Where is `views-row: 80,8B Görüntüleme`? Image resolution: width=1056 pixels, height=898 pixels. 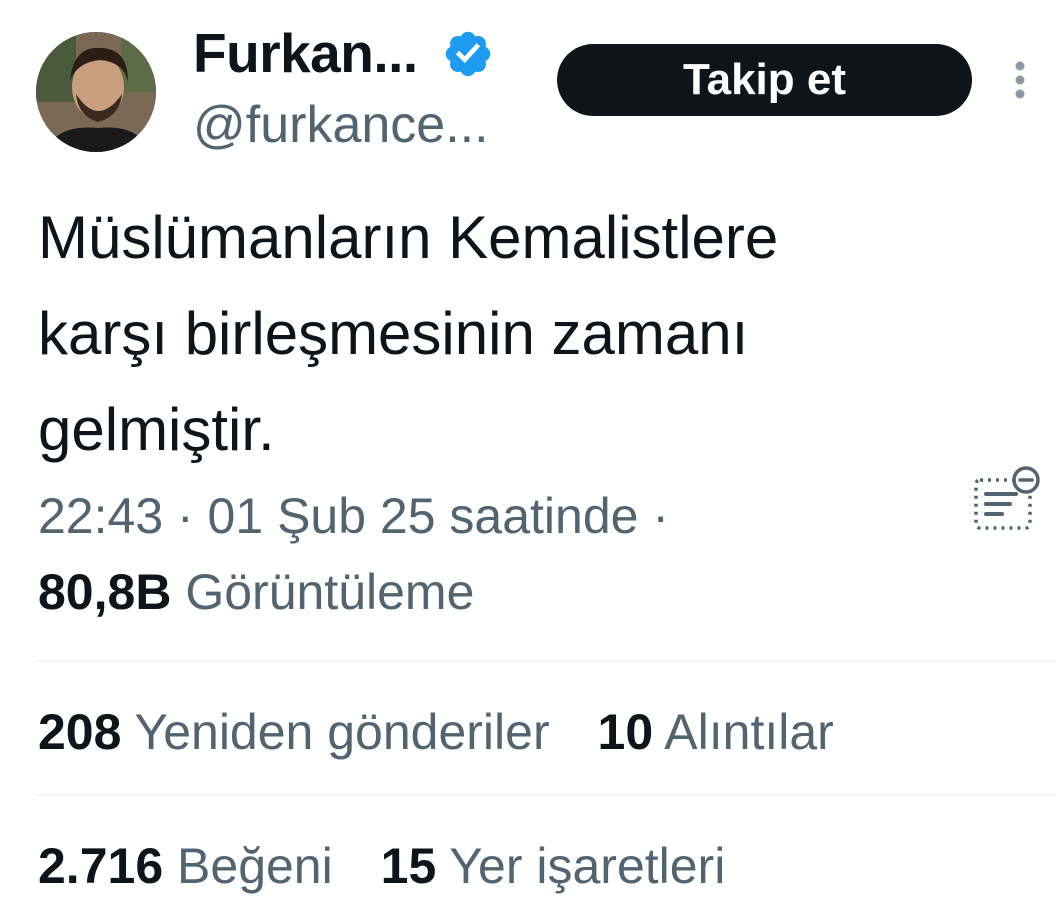
views-row: 80,8B Görüntüleme is located at coordinates (256, 592).